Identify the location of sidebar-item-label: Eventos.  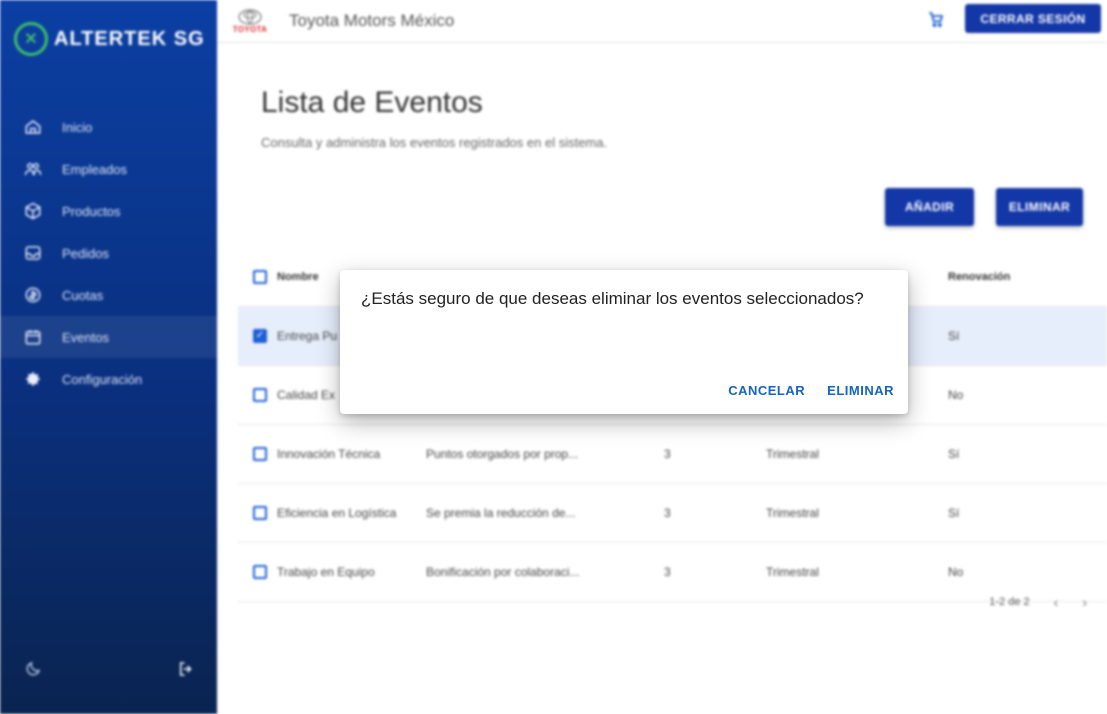
(85, 337).